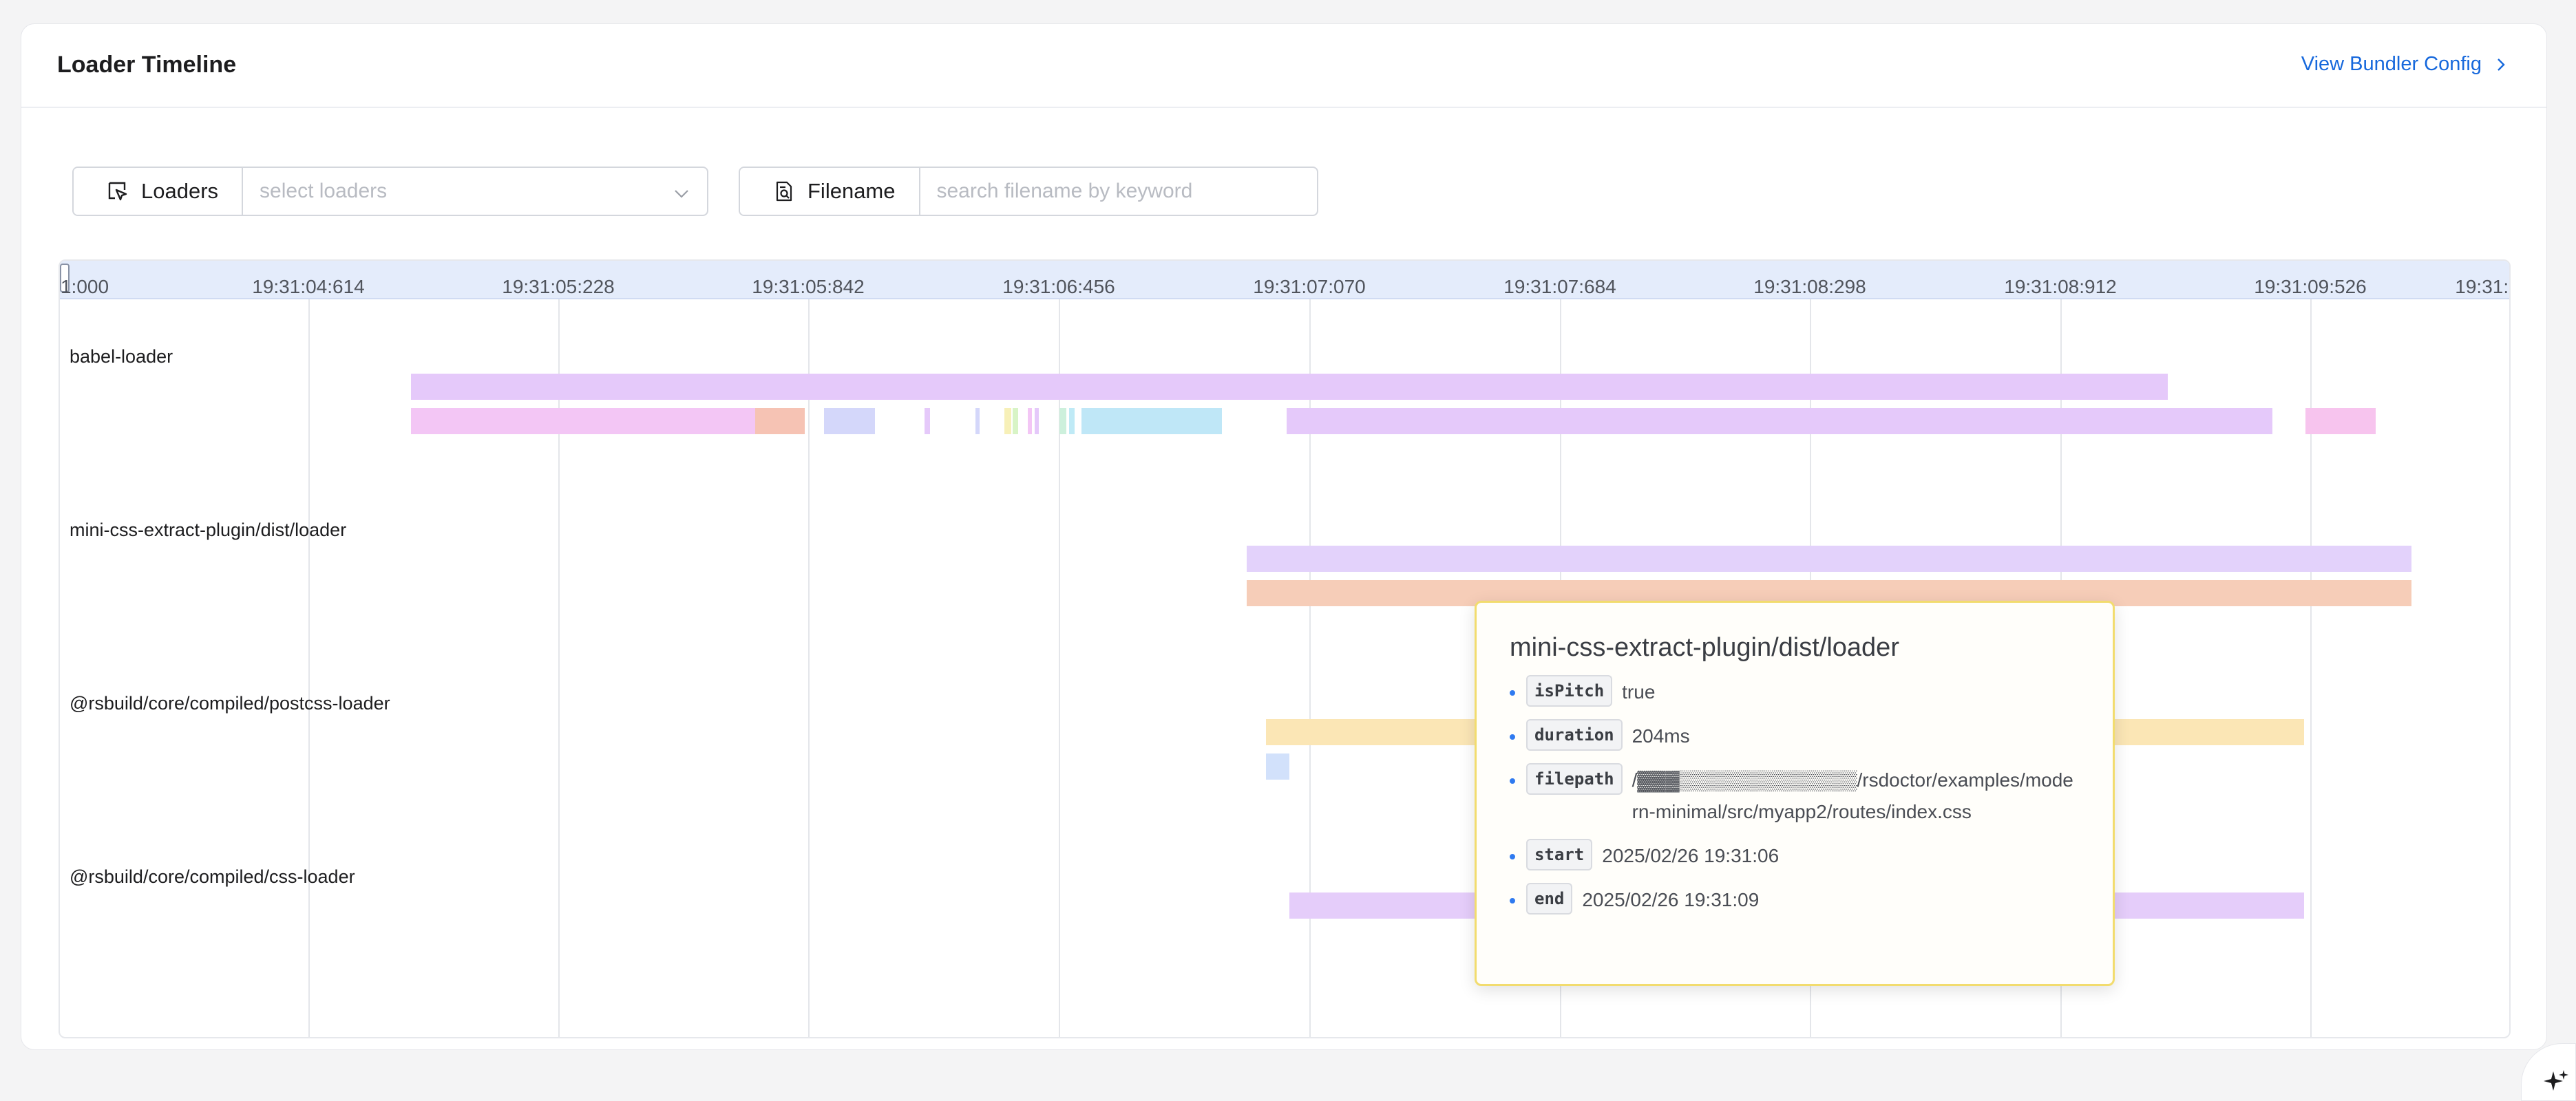  Describe the element at coordinates (180, 191) in the screenshot. I see `loaders-label: Loaders` at that location.